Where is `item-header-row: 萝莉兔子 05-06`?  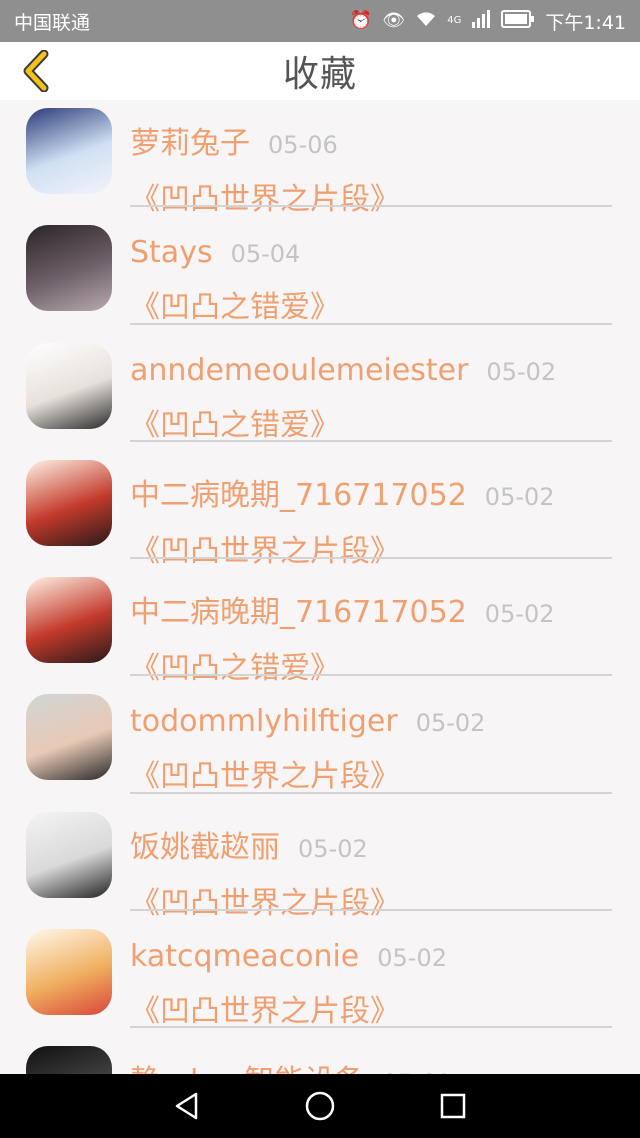
item-header-row: 萝莉兔子 05-06 is located at coordinates (371, 140).